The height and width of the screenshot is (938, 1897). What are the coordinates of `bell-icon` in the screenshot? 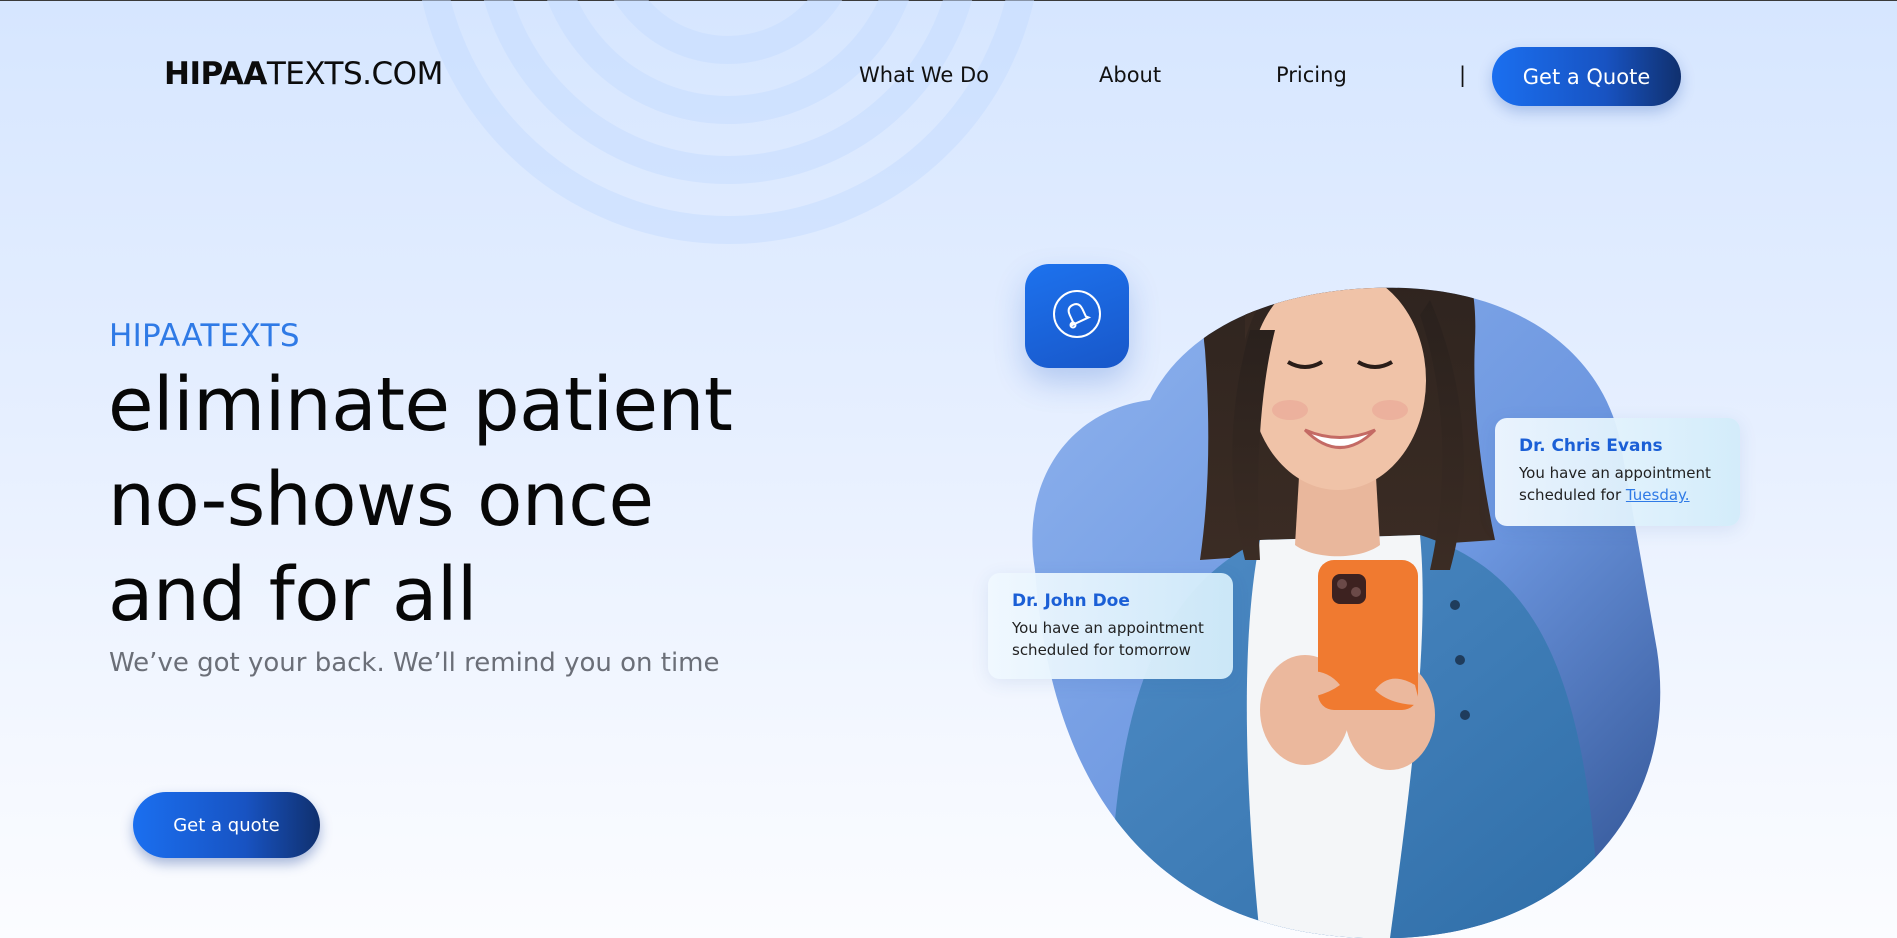 It's located at (1077, 316).